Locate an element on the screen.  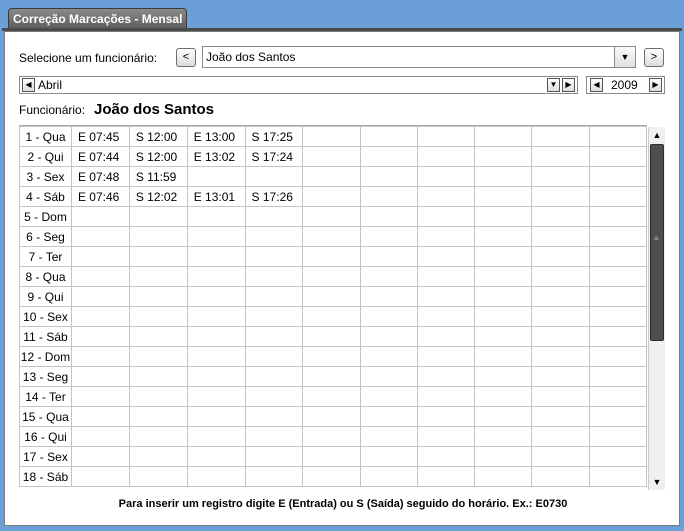
punch-cell: E 13:01 is located at coordinates (216, 196).